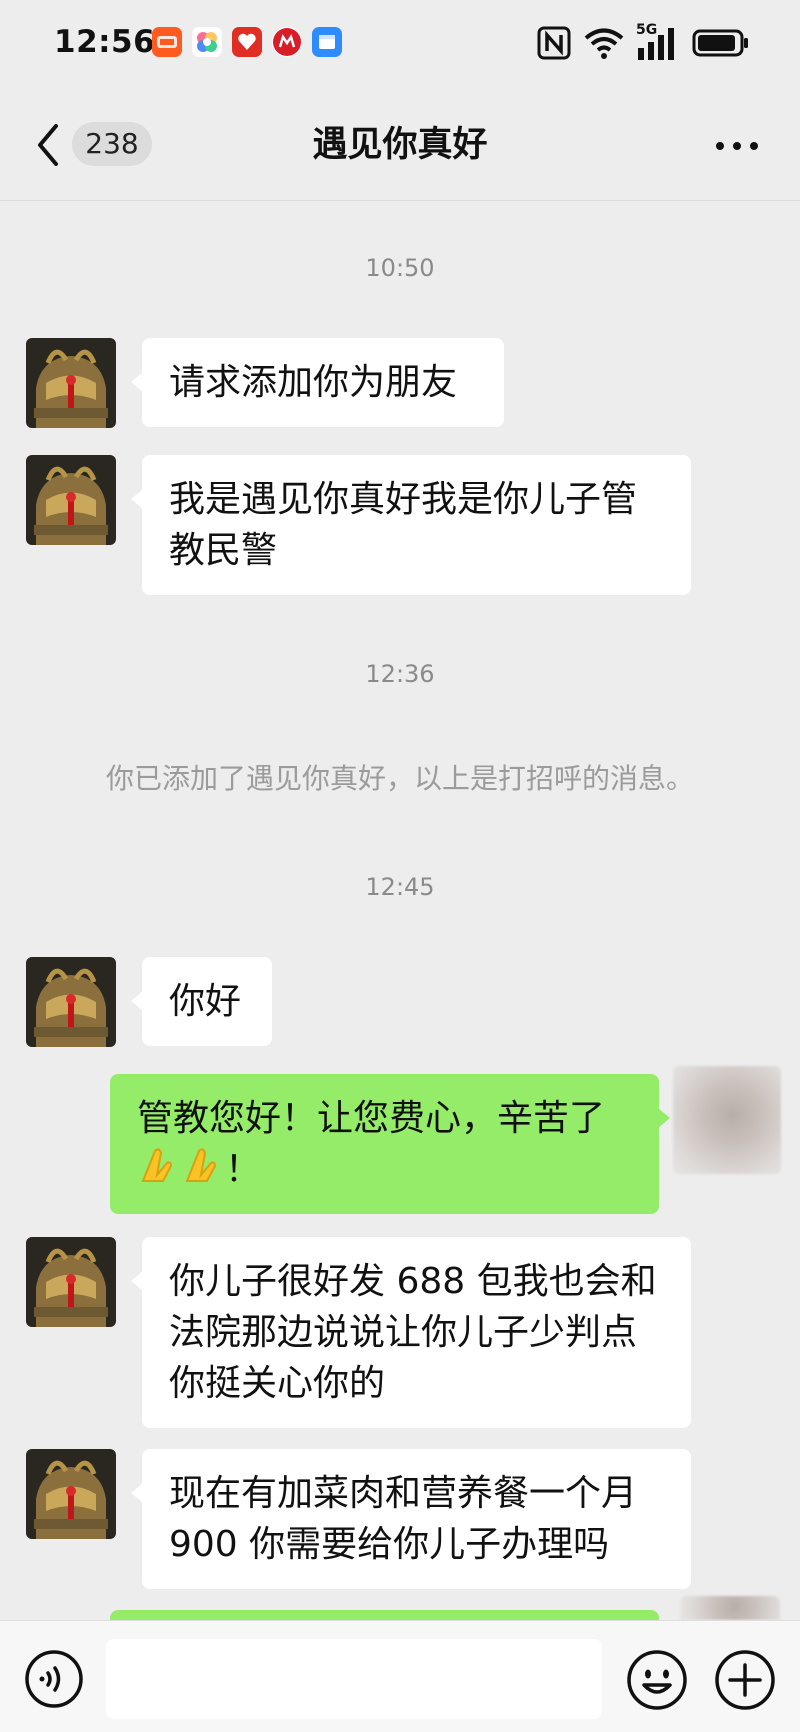  I want to click on chat-title: 遇见你真好, so click(400, 145).